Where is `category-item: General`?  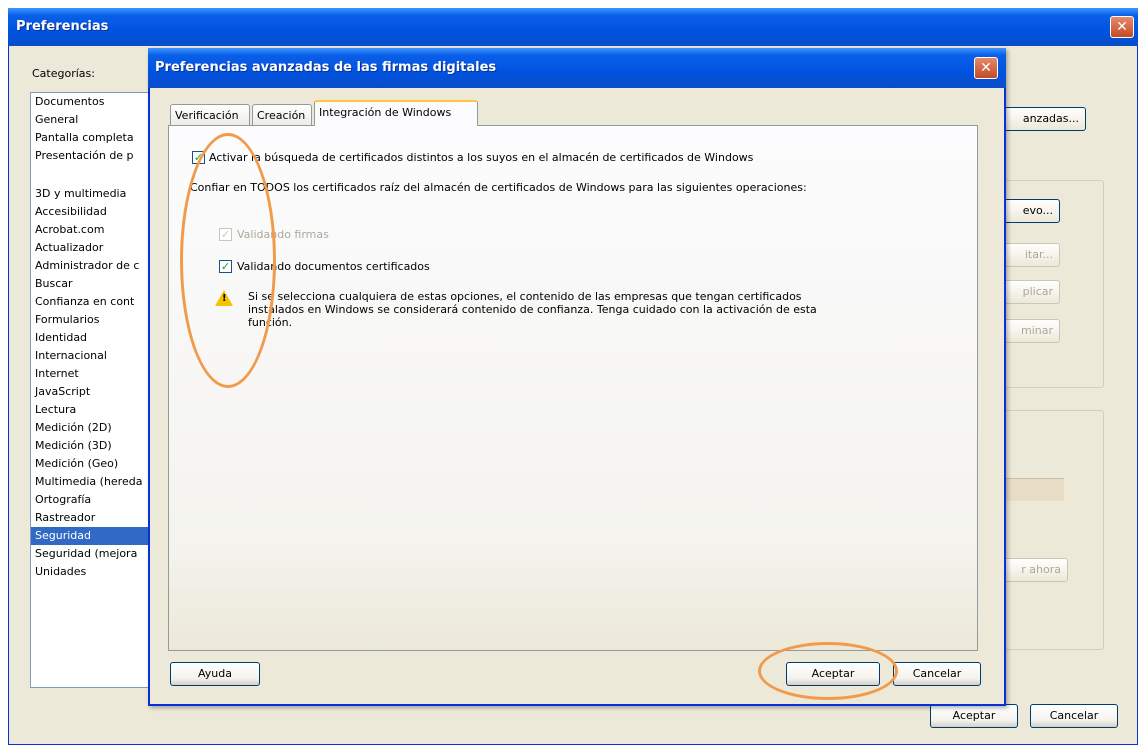 category-item: General is located at coordinates (92, 120).